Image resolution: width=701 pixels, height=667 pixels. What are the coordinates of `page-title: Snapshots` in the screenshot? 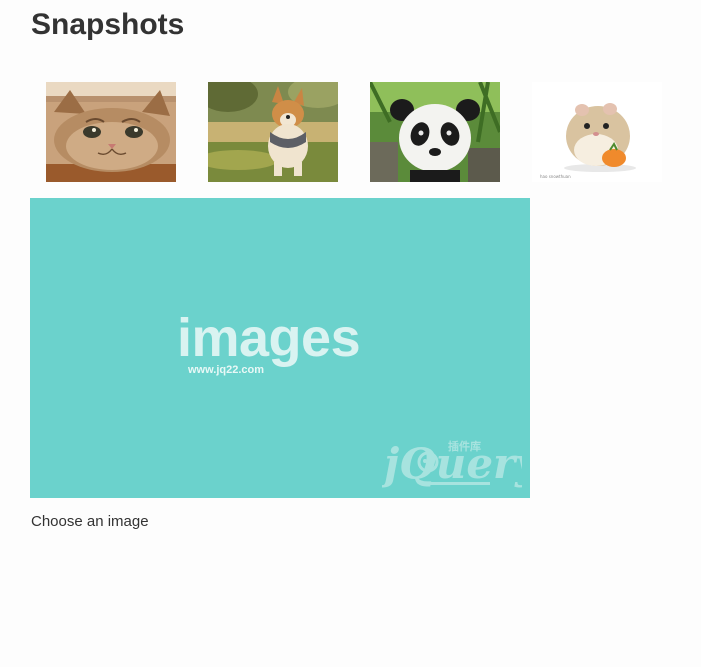 It's located at (108, 24).